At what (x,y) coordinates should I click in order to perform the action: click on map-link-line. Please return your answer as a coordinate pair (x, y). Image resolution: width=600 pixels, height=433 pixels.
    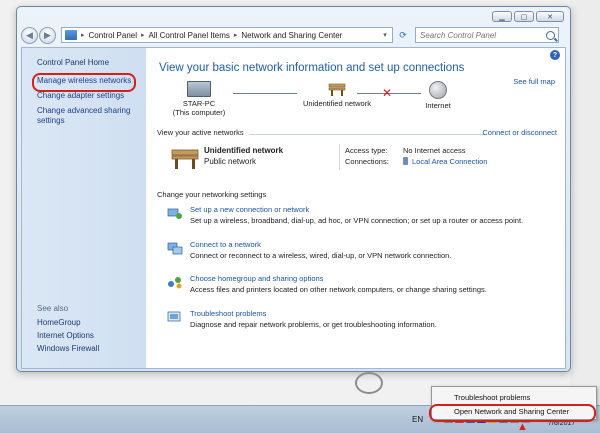
    Looking at the image, I should click on (265, 93).